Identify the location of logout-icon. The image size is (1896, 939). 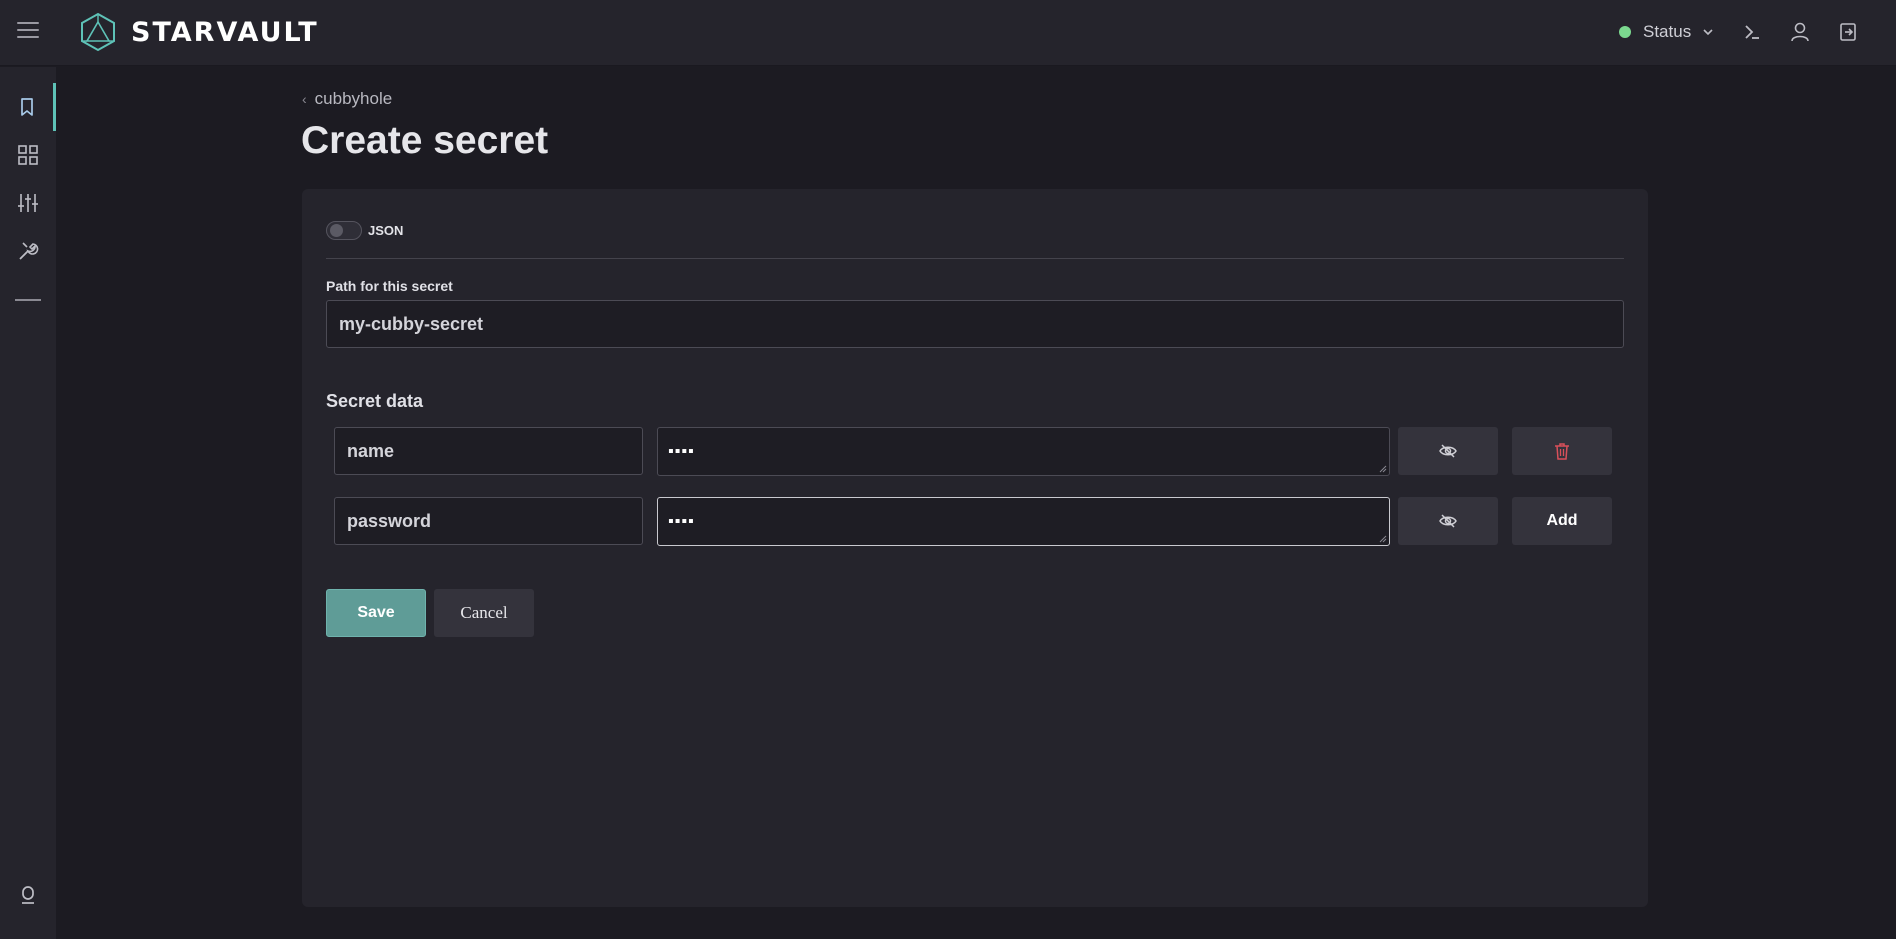
(1848, 32).